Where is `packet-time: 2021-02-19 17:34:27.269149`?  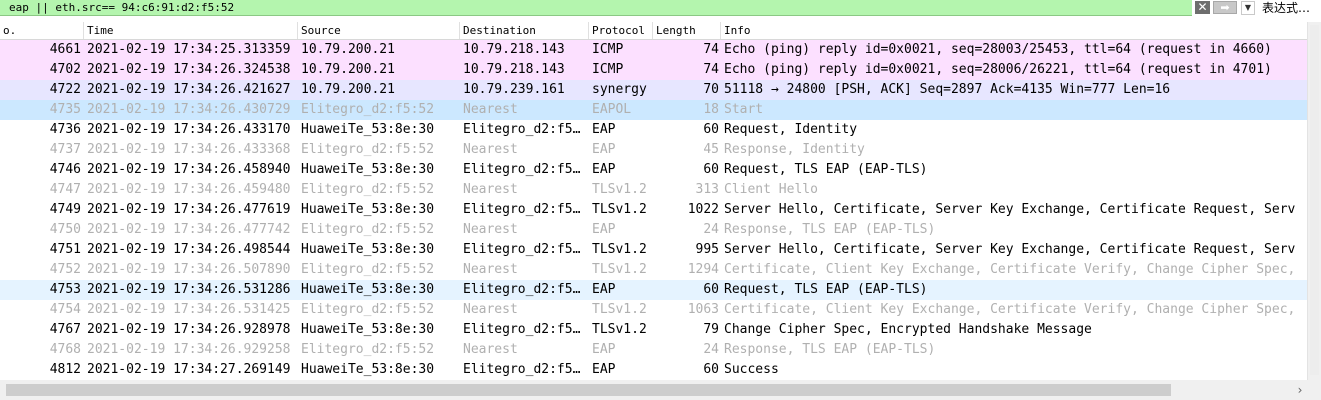
packet-time: 2021-02-19 17:34:27.269149 is located at coordinates (189, 369).